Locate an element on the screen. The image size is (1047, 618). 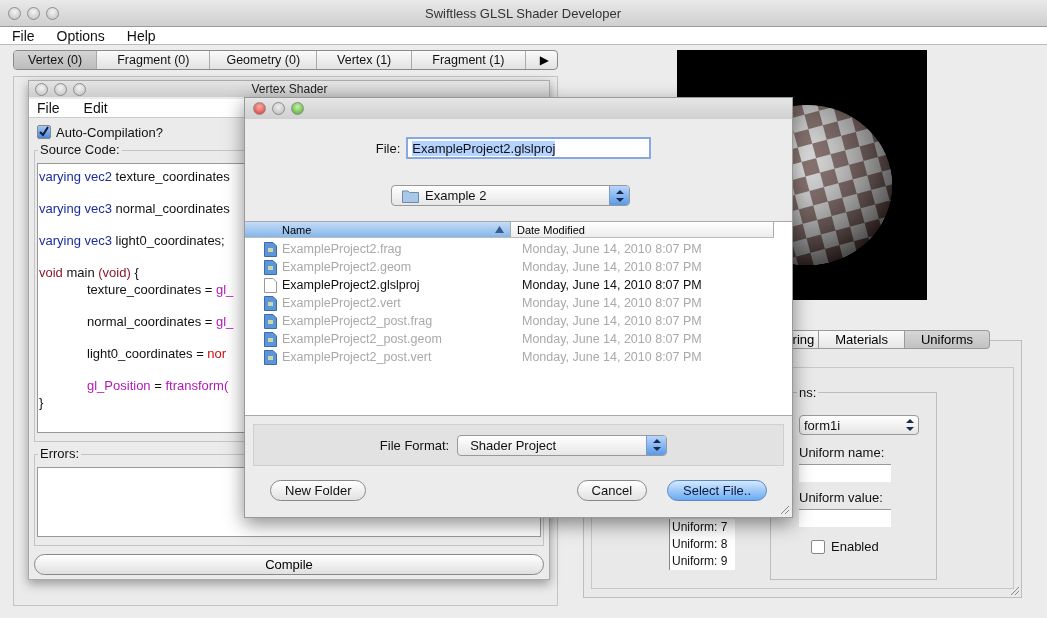
window-title: Swiftless GLSL Shader Developer is located at coordinates (523, 13).